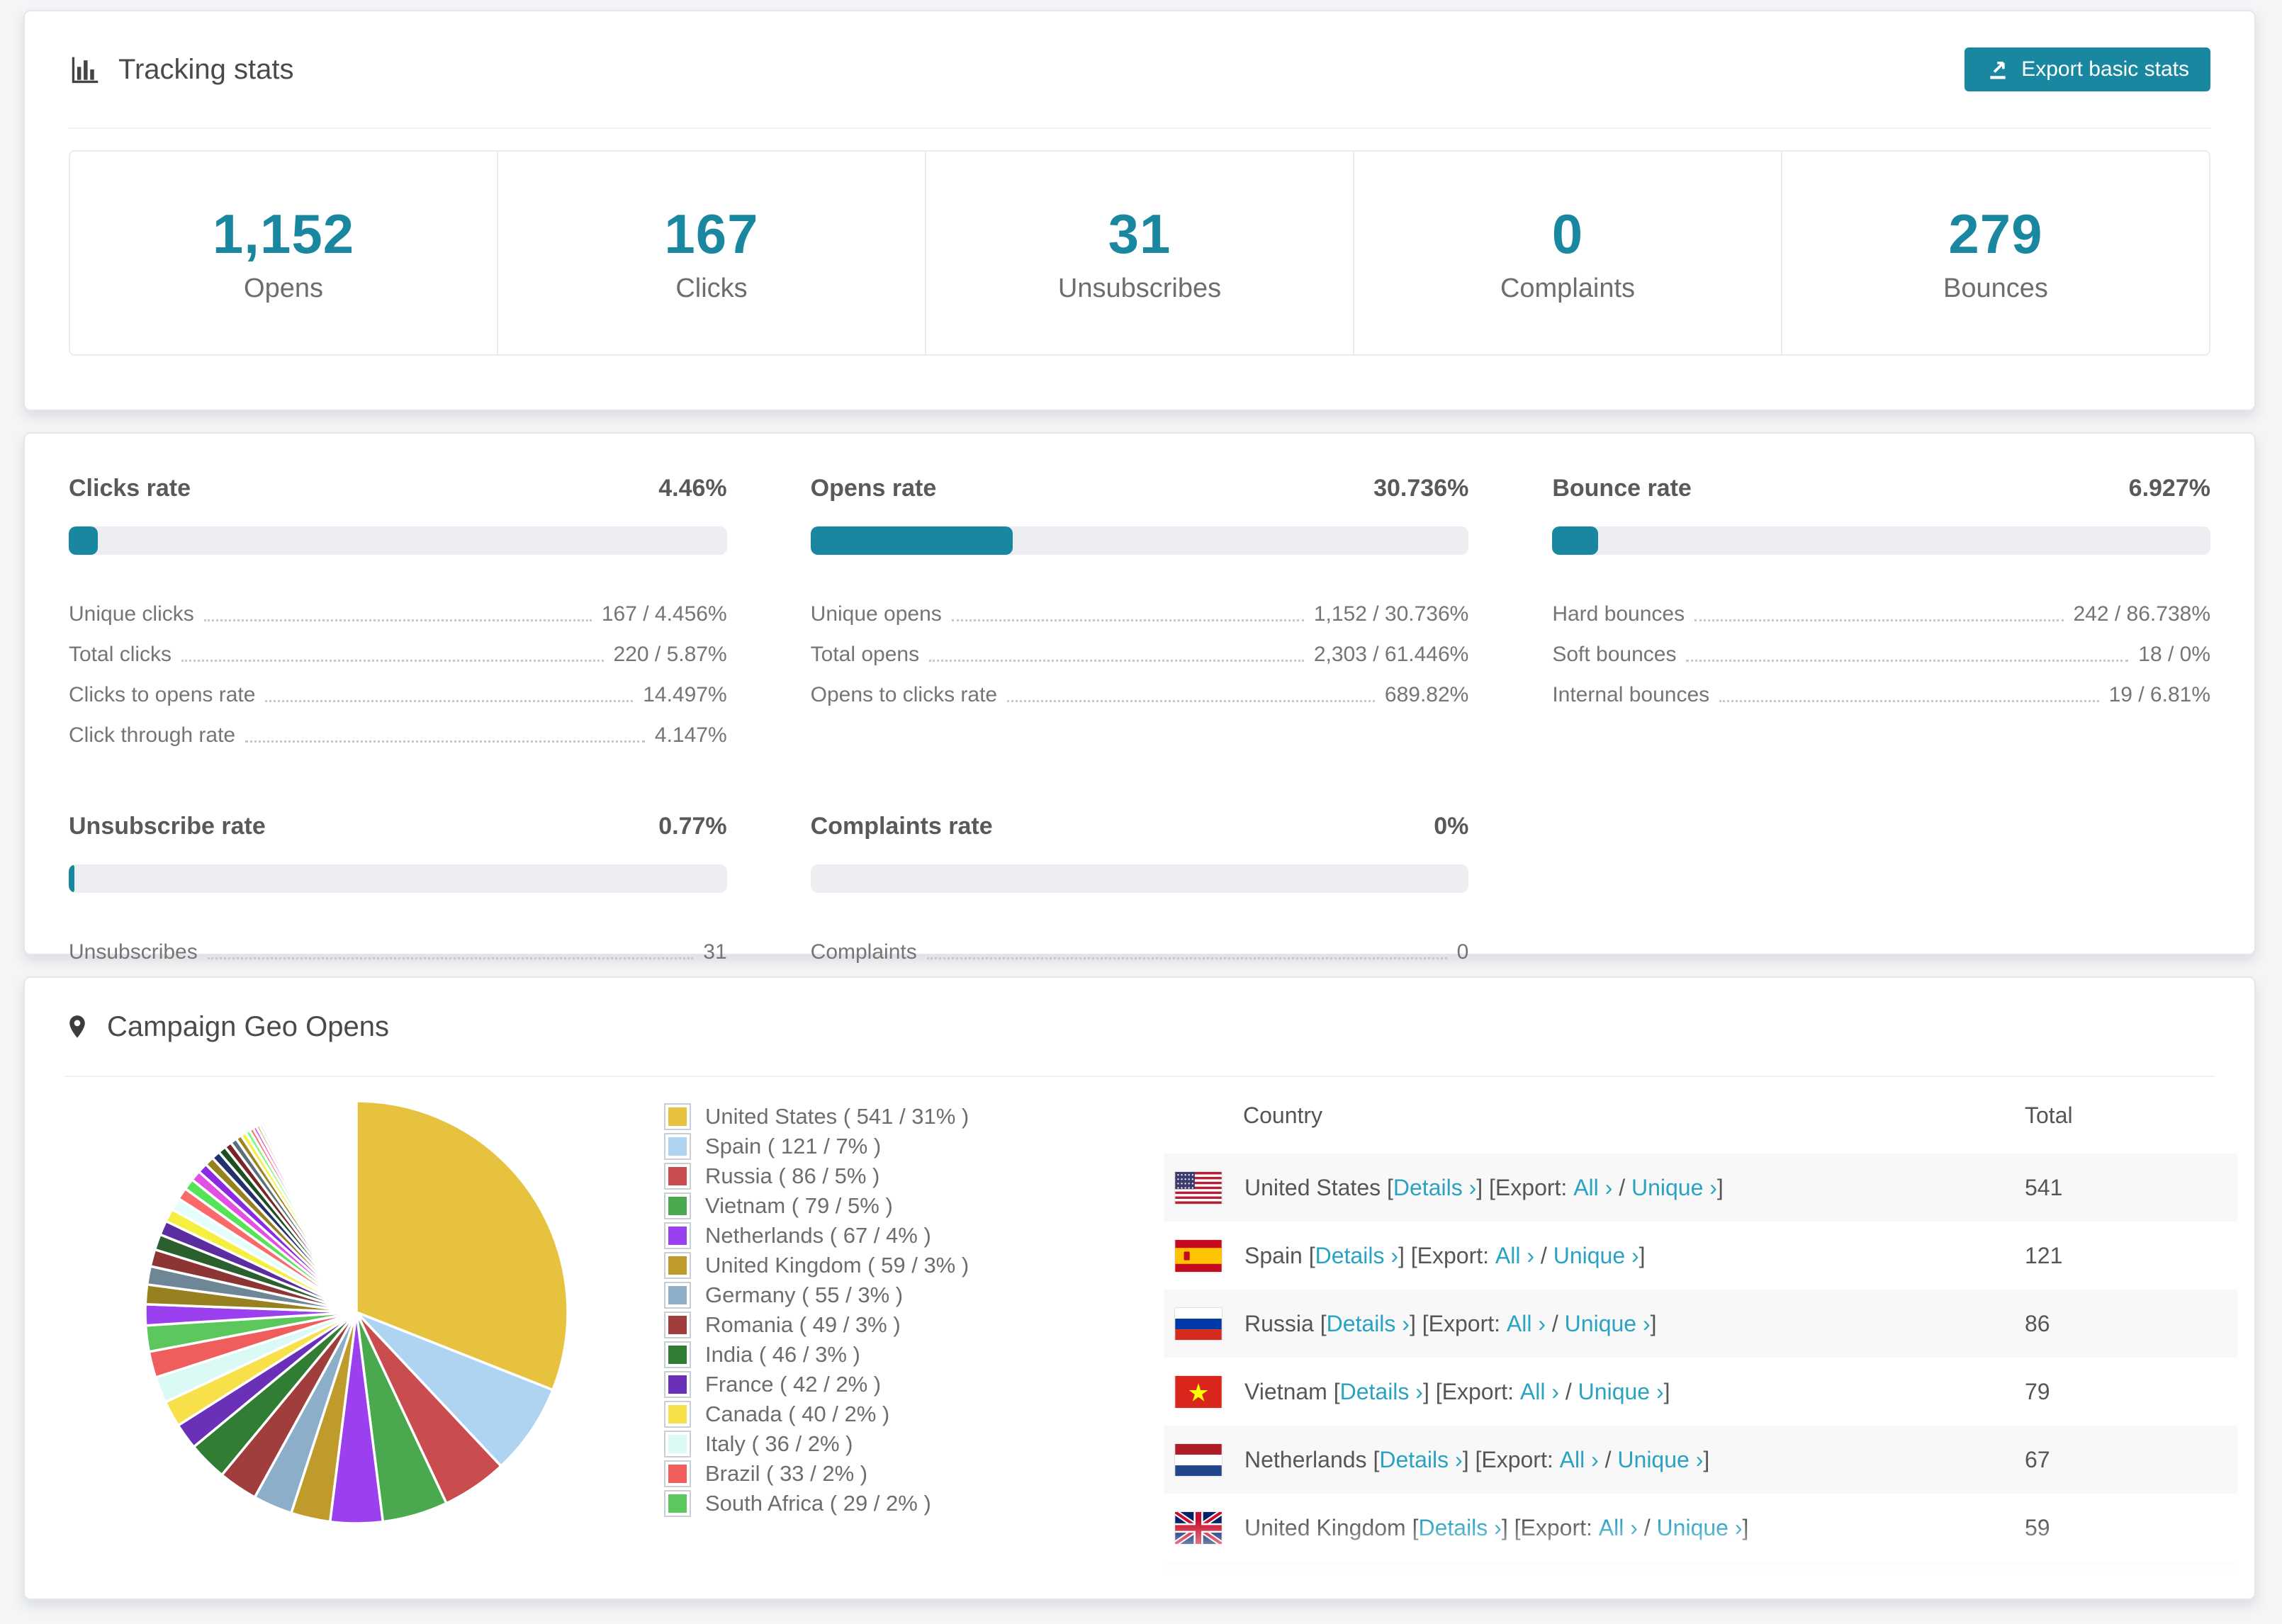 This screenshot has height=1624, width=2282. What do you see at coordinates (816, 1176) in the screenshot?
I see `legend-item-russia: Russia ( 86 / 5% )` at bounding box center [816, 1176].